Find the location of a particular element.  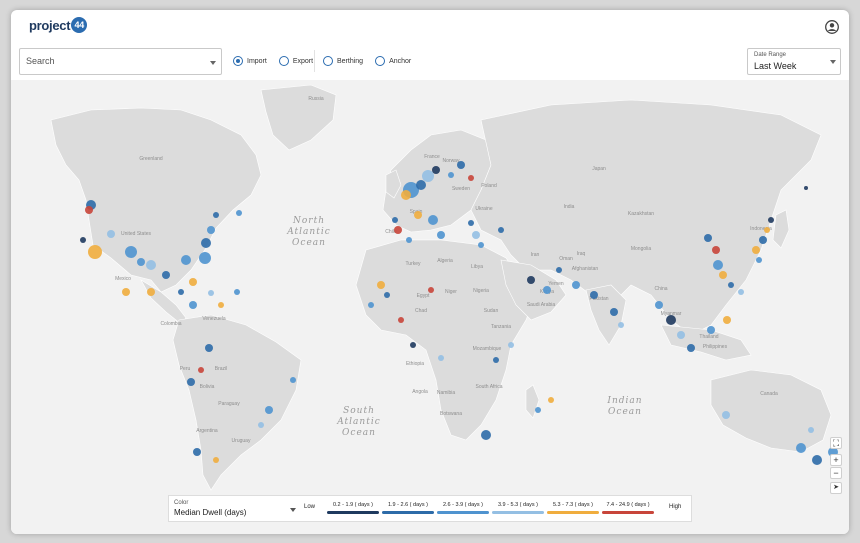

legend-bin: 5.3 - 7.3 ( days ) is located at coordinates (573, 508).